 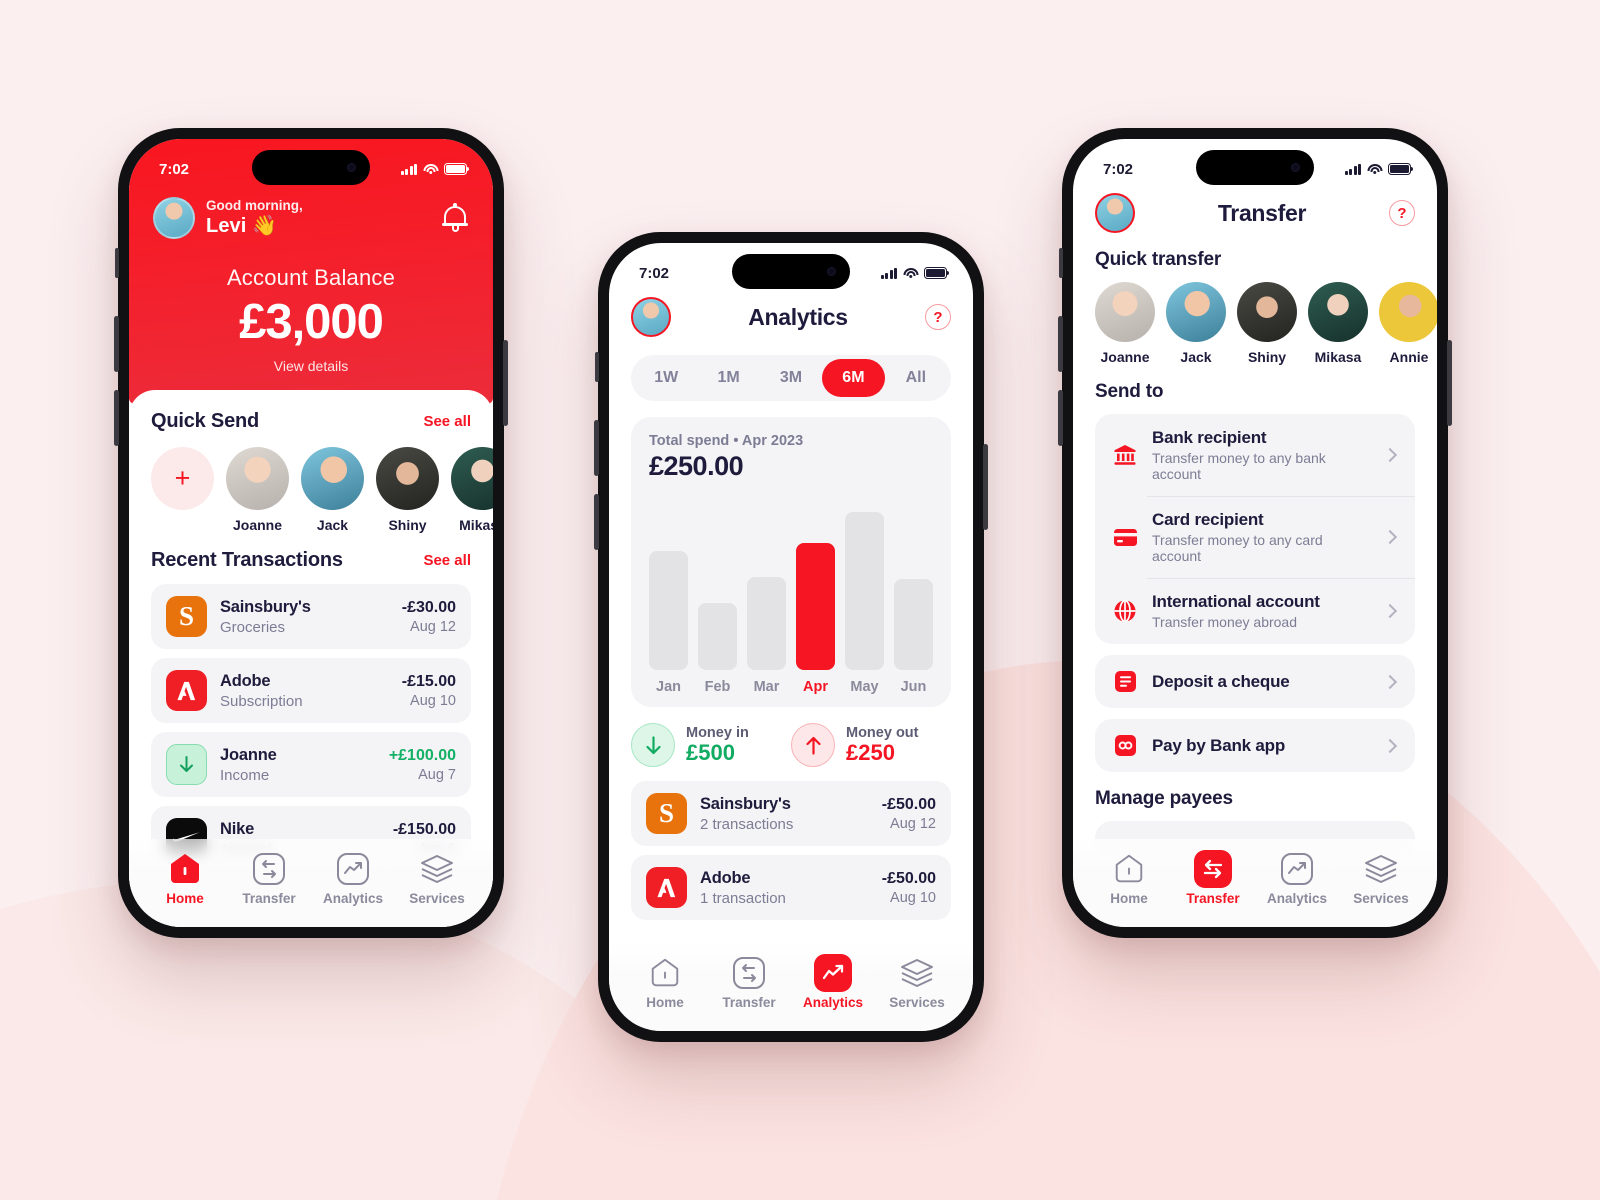 I want to click on card-icon, so click(x=1125, y=537).